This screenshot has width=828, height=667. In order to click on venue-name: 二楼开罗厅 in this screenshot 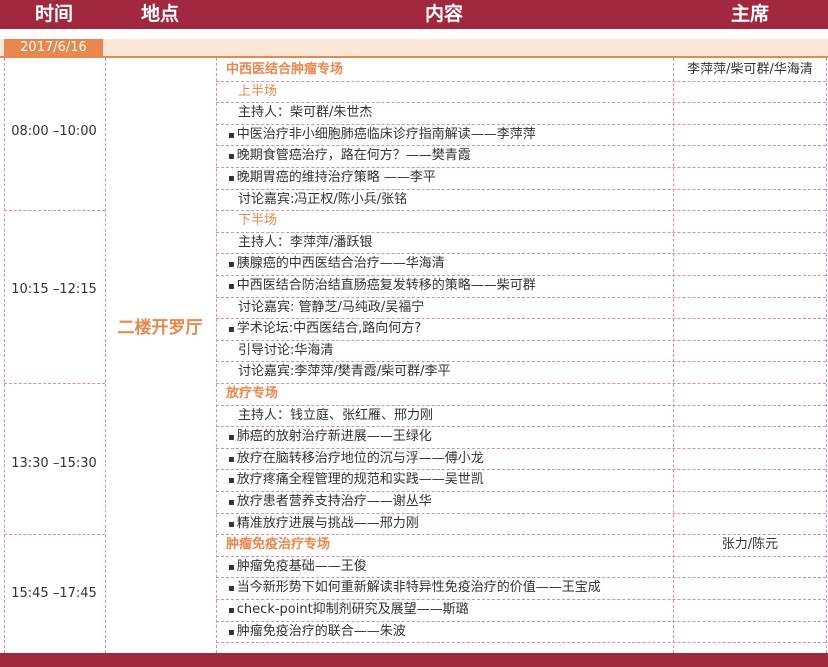, I will do `click(160, 328)`.